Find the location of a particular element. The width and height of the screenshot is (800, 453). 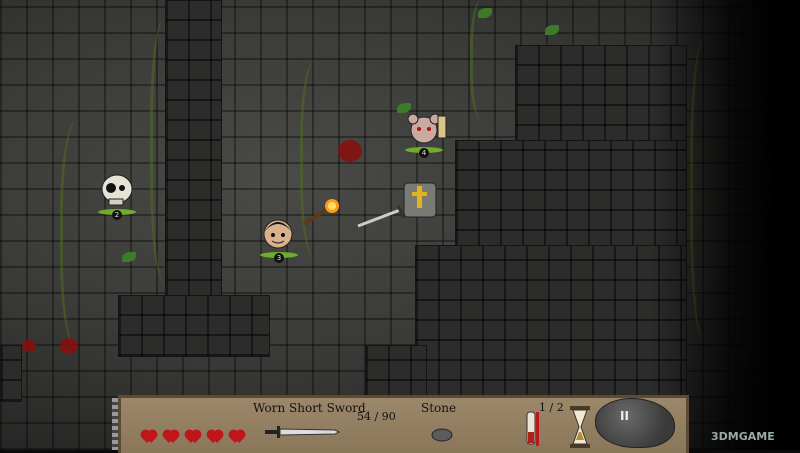

stone-block-lower-right is located at coordinates (551, 323).